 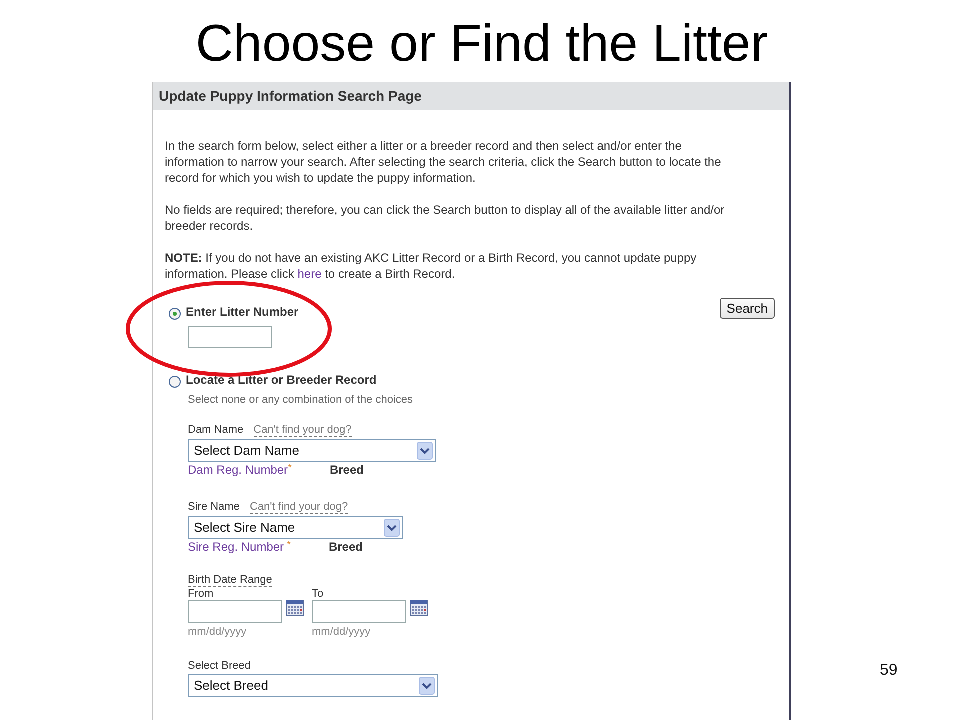 What do you see at coordinates (471, 96) in the screenshot?
I see `page-header: Update Puppy Information Search Page` at bounding box center [471, 96].